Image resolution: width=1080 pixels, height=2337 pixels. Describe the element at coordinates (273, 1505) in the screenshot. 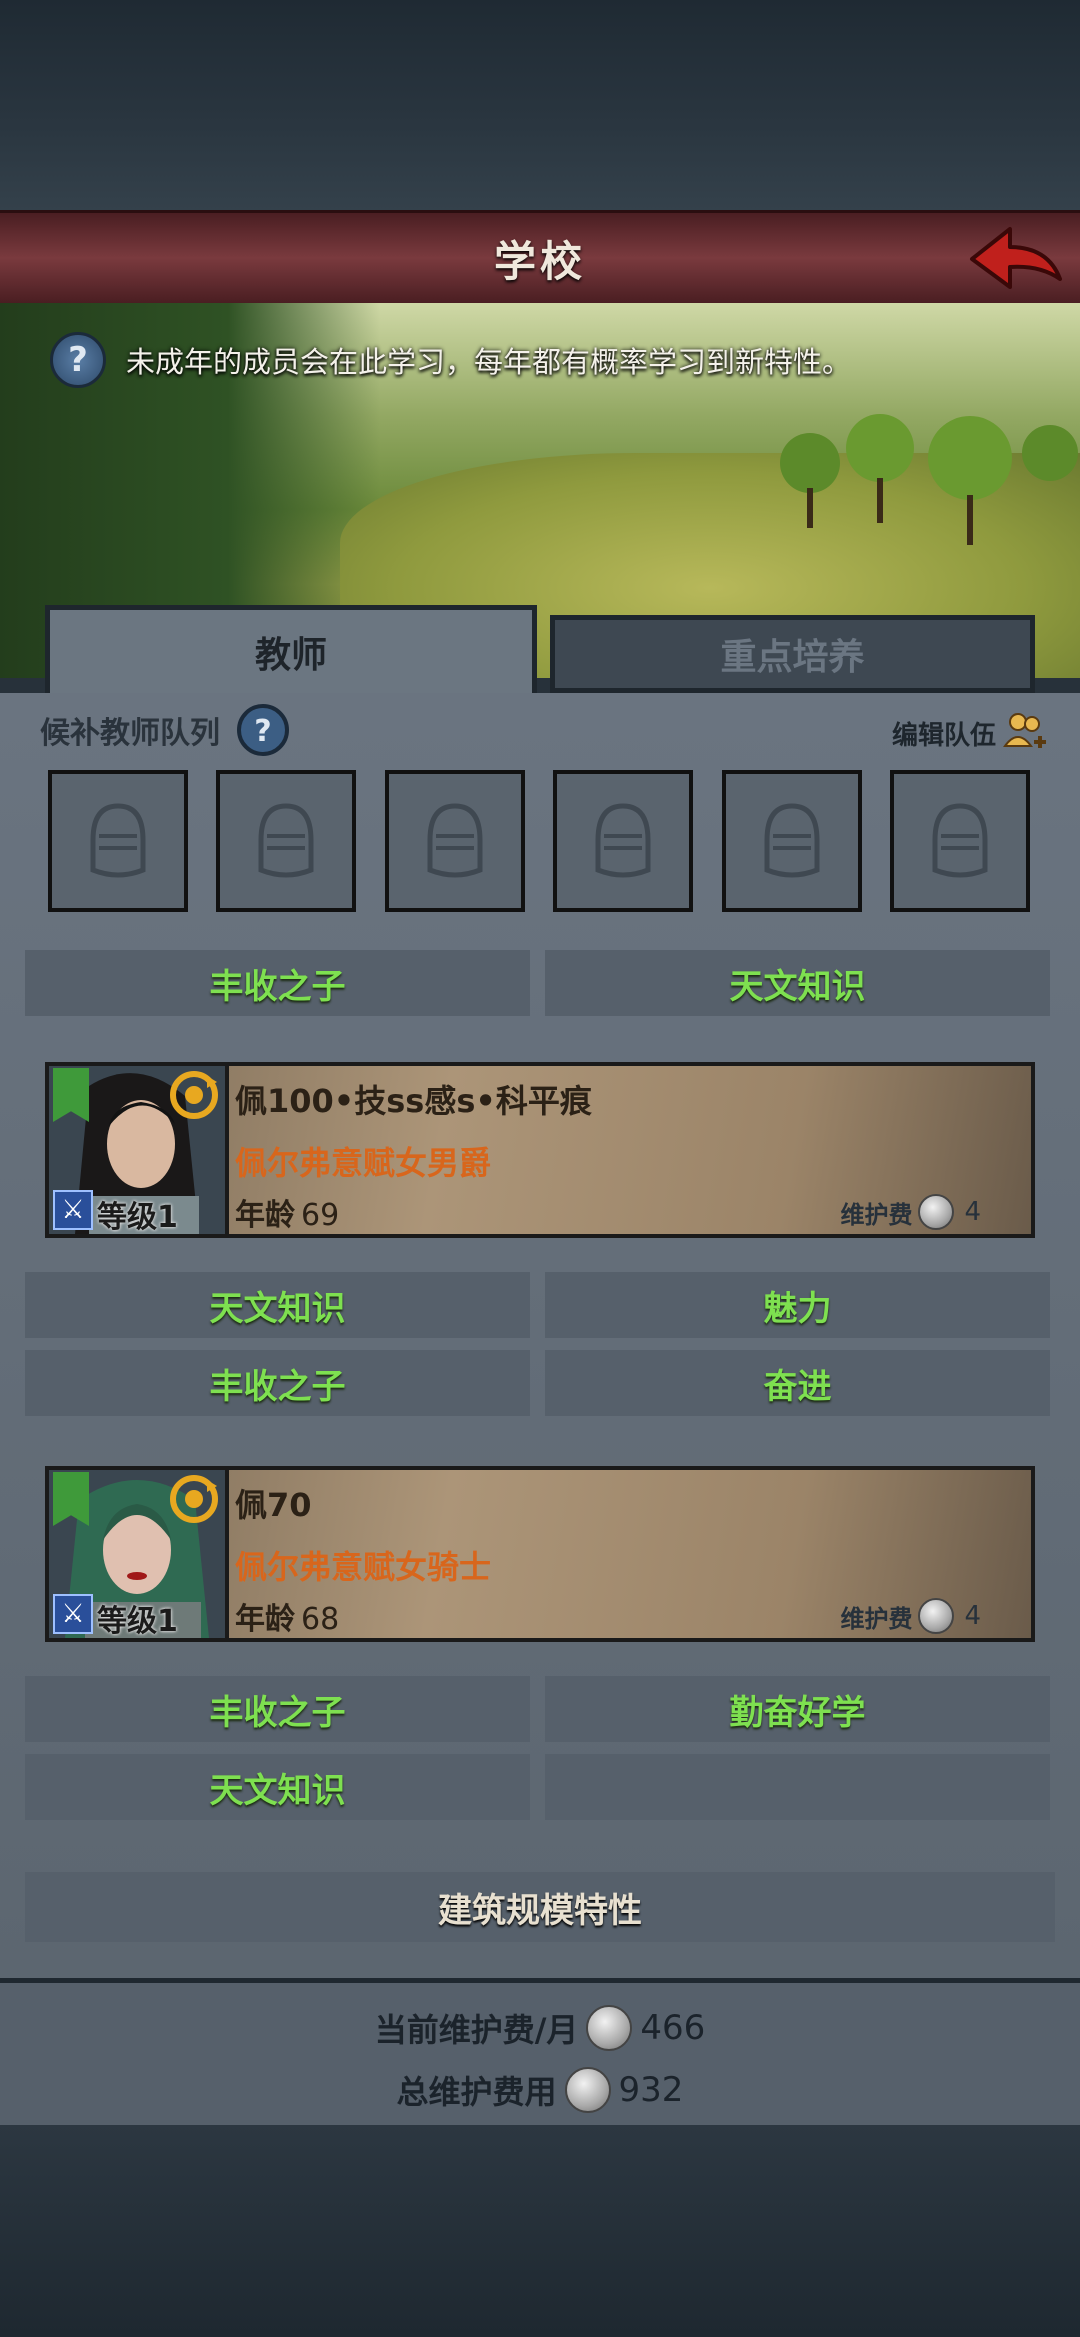

I see `teacher-name: 佩70` at that location.